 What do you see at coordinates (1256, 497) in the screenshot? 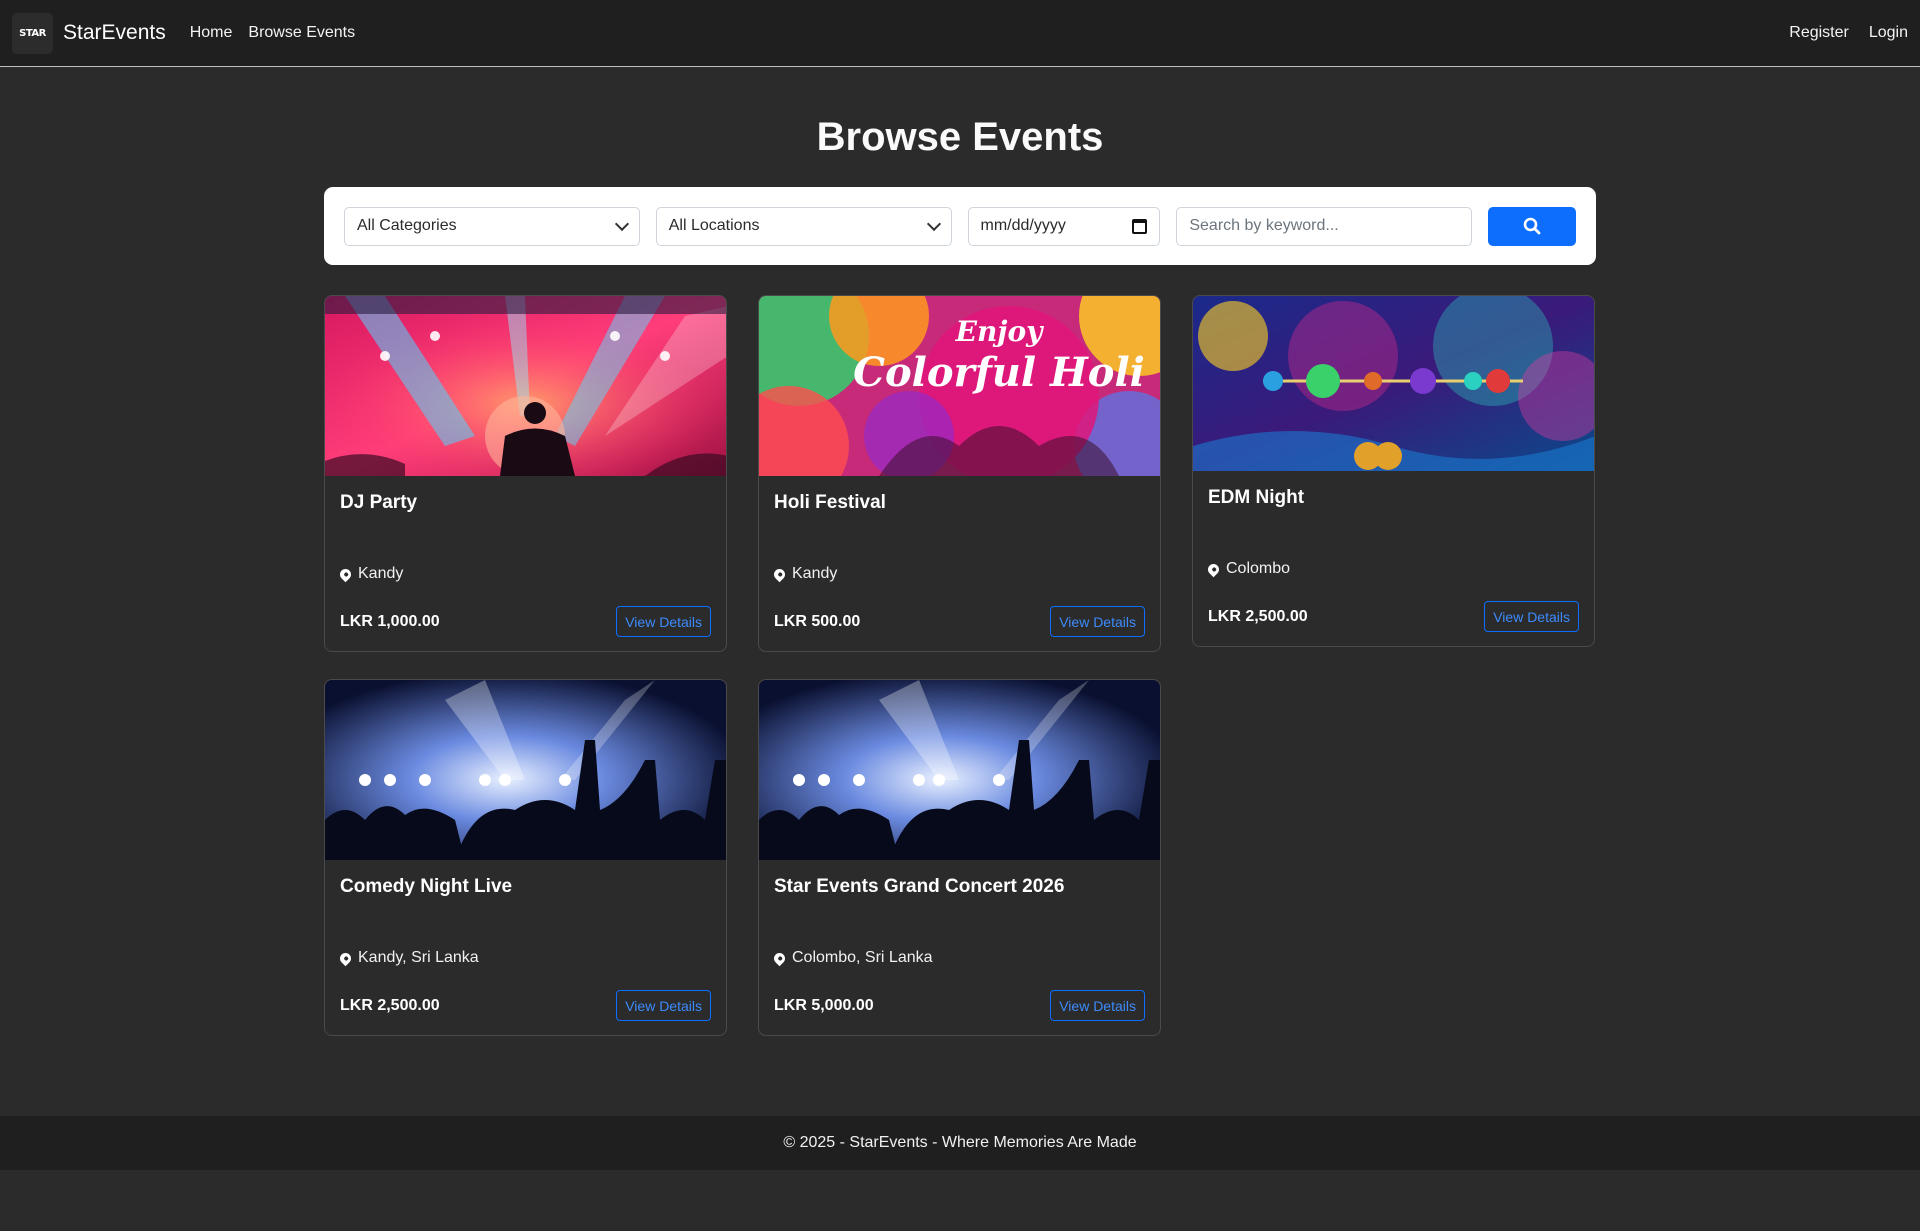
I see `event-title: EDM Night` at bounding box center [1256, 497].